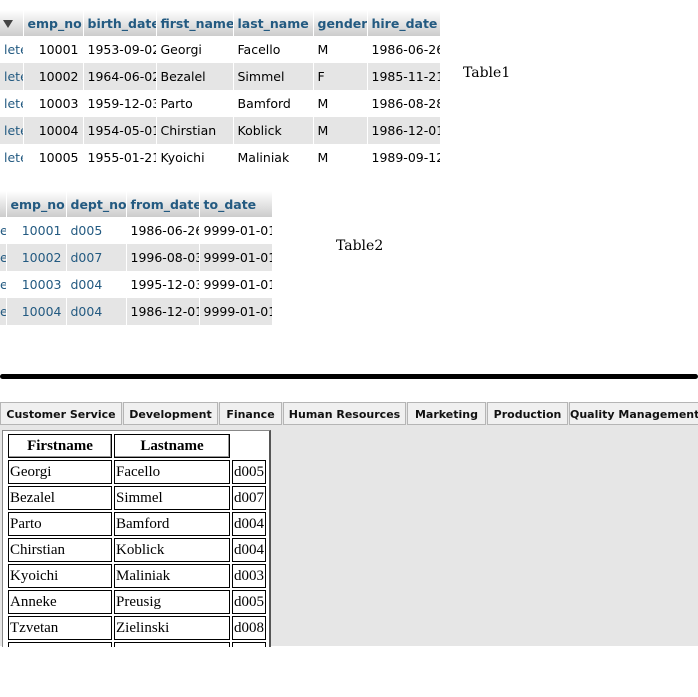  Describe the element at coordinates (60, 576) in the screenshot. I see `firstname-cell: Kyoichi` at that location.